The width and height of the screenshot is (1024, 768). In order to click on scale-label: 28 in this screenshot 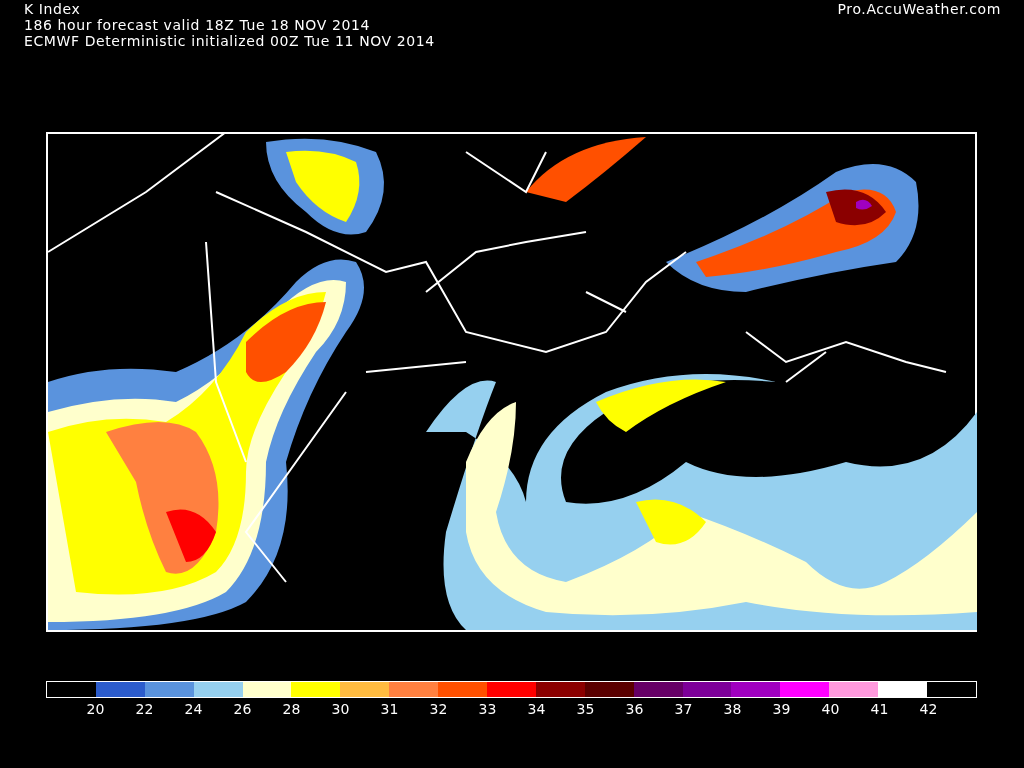, I will do `click(291, 709)`.